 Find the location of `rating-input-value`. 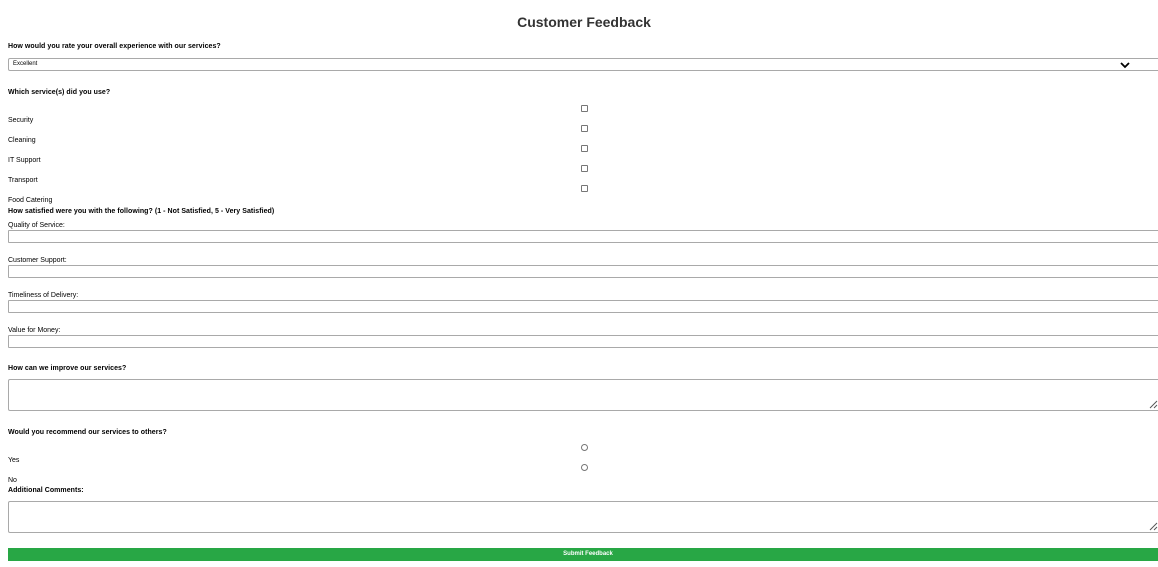

rating-input-value is located at coordinates (583, 341).